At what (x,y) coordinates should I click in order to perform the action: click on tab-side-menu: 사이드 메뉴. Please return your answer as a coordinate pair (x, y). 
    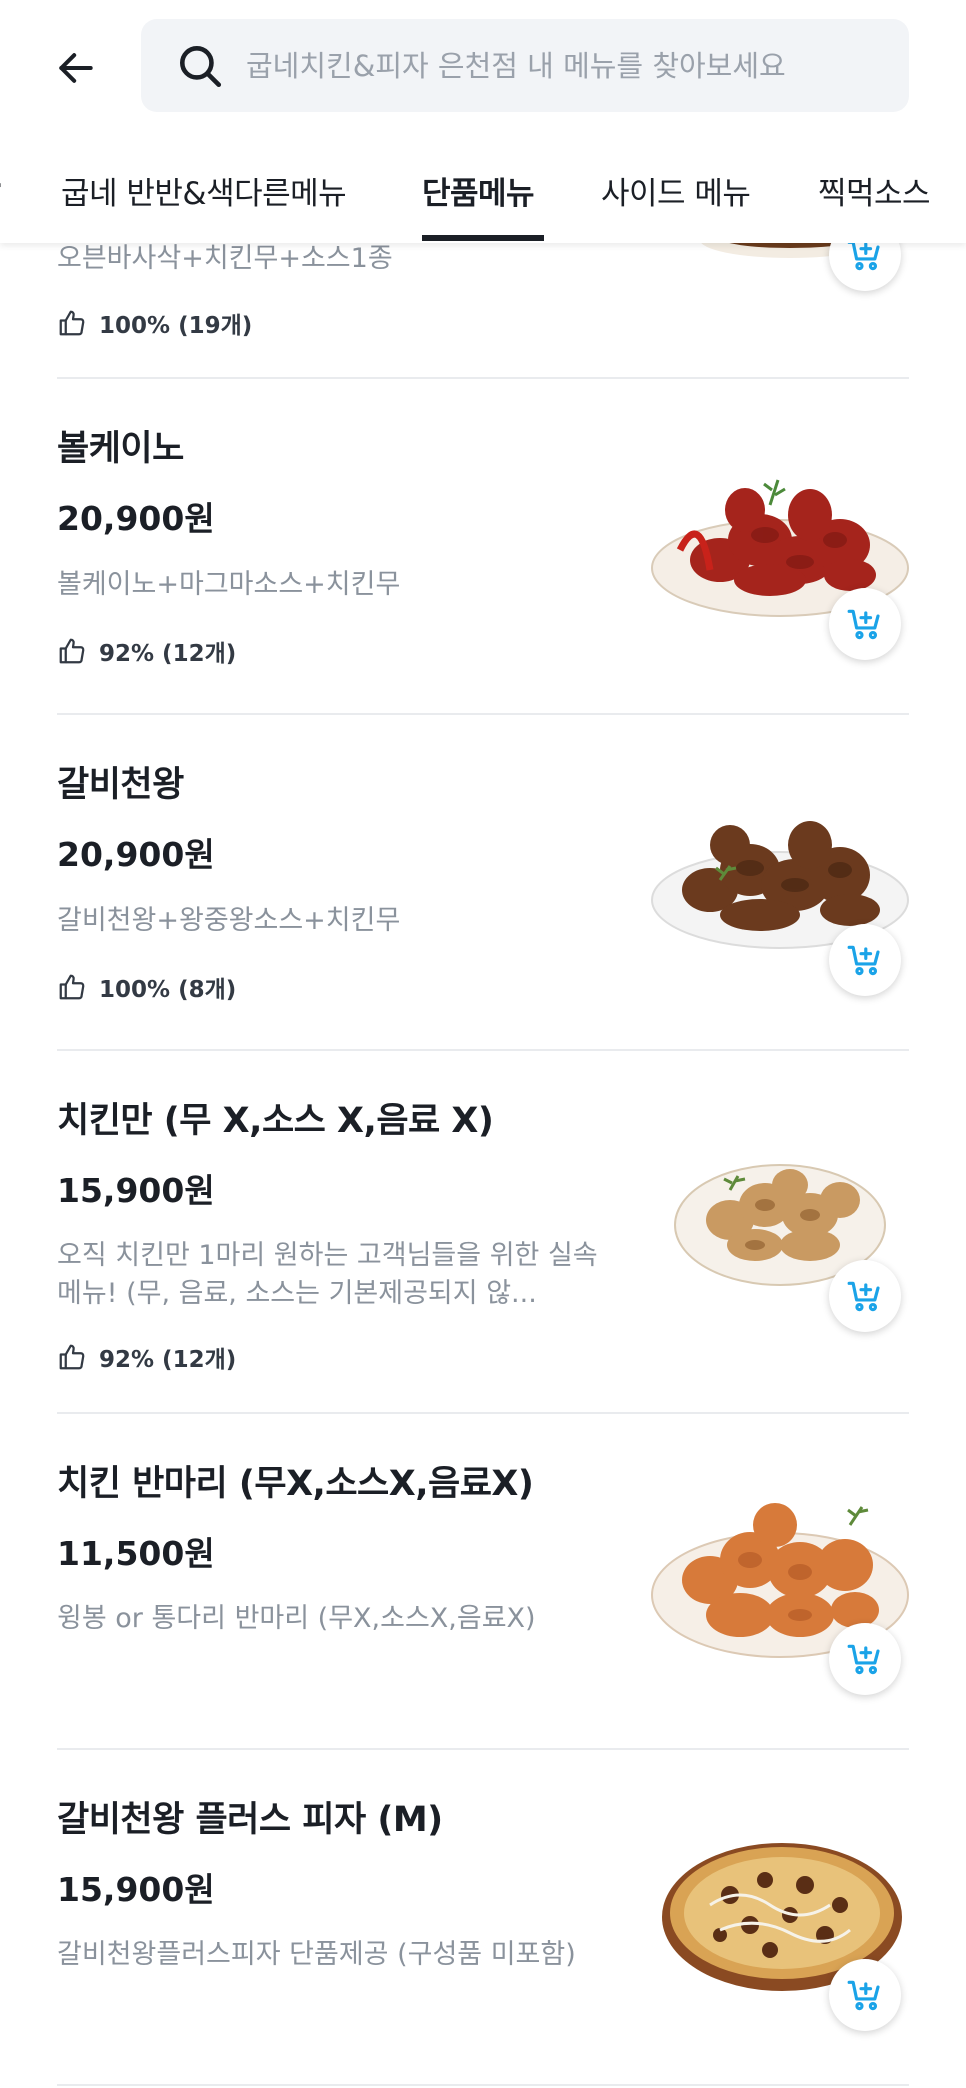
    Looking at the image, I should click on (676, 190).